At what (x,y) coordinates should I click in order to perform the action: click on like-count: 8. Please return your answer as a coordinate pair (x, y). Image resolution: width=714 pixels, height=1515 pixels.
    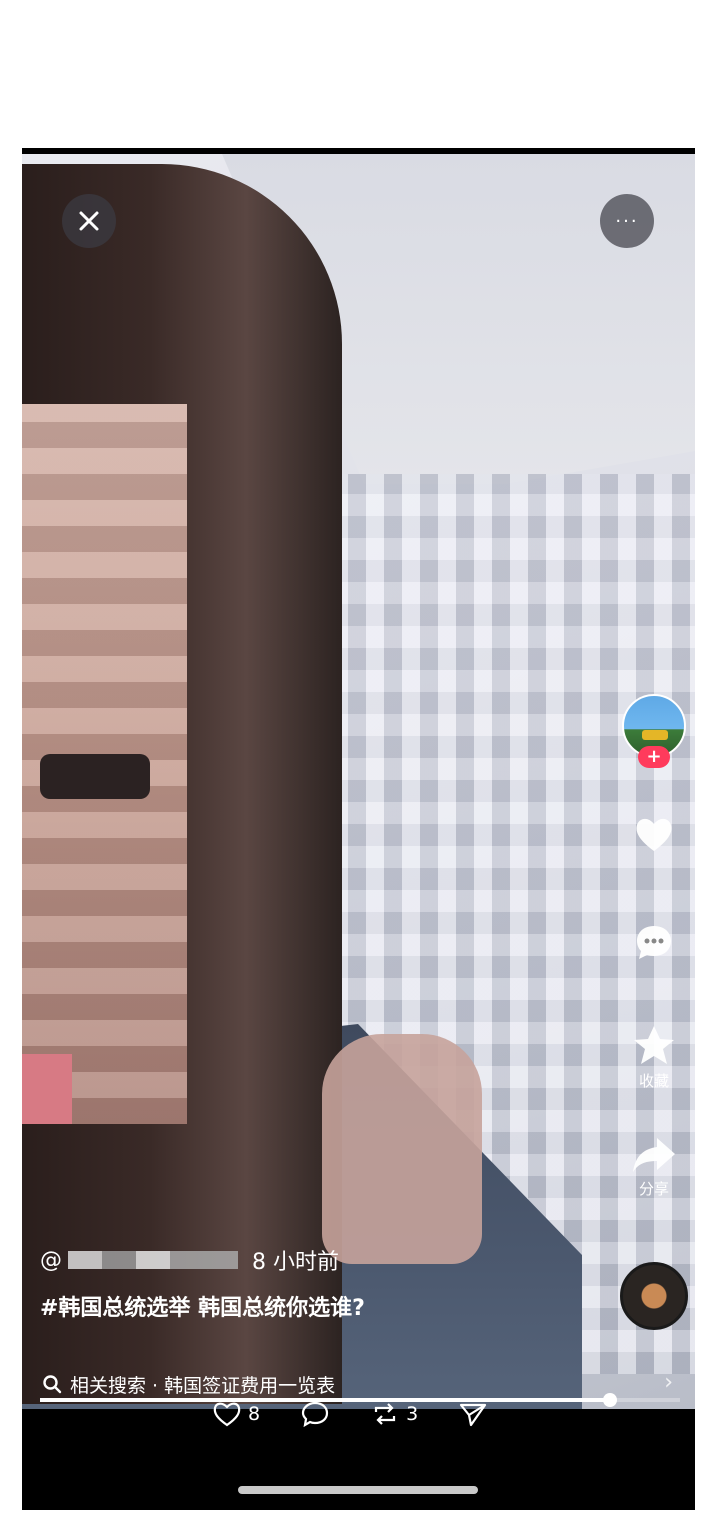
    Looking at the image, I should click on (254, 1414).